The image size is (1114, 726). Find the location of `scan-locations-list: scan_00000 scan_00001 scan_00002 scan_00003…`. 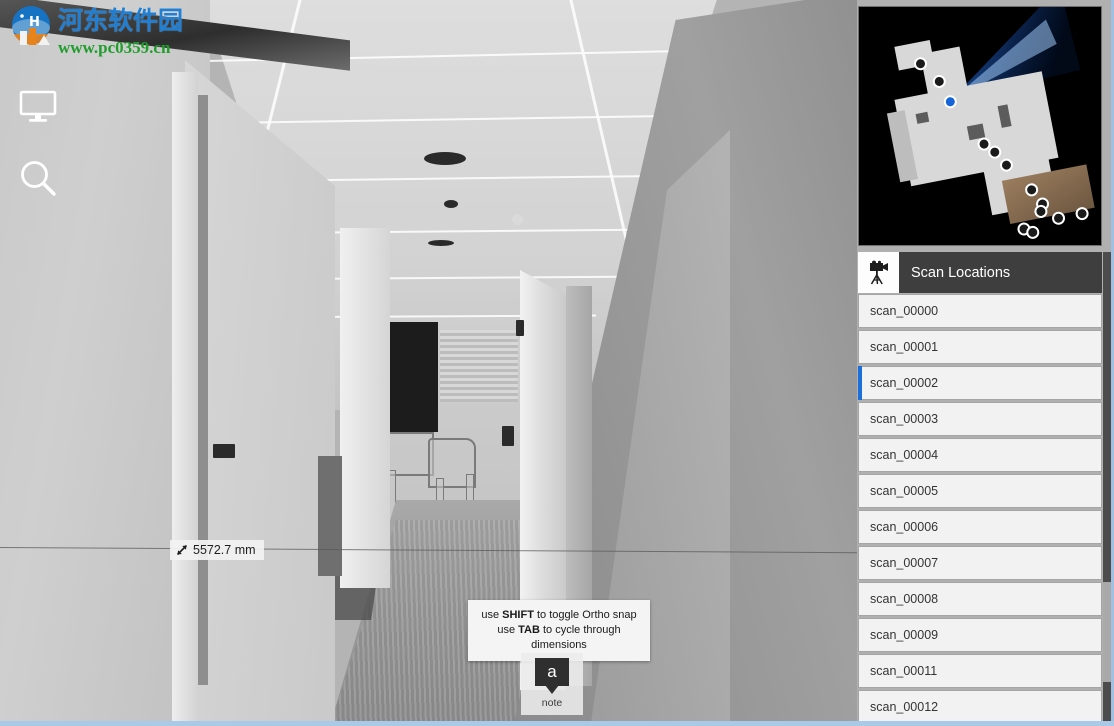

scan-locations-list: scan_00000 scan_00001 scan_00002 scan_00003… is located at coordinates (980, 509).